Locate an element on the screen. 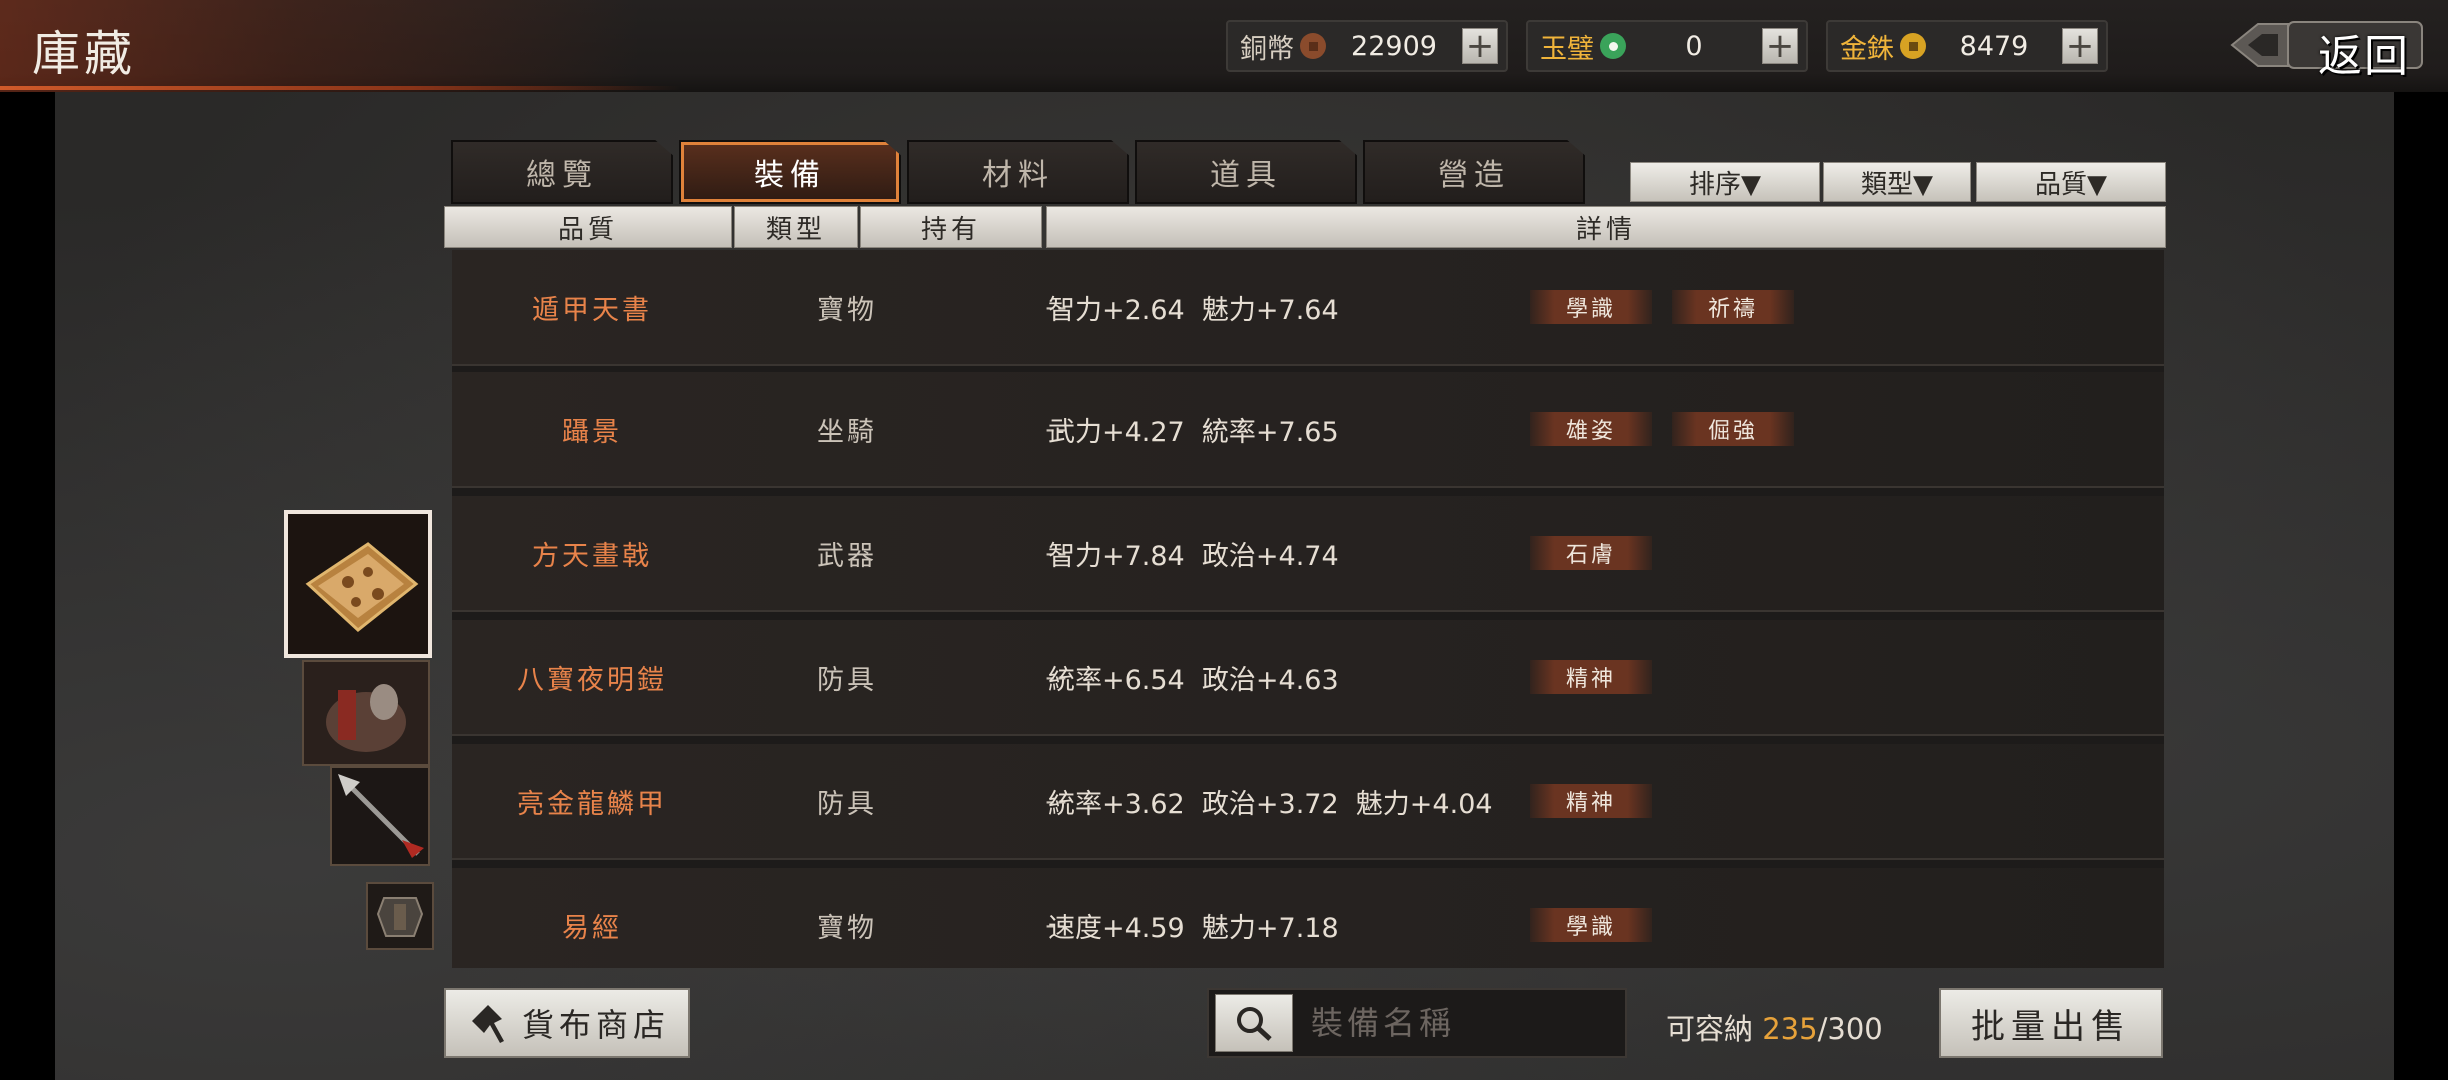  back-button: 返回 is located at coordinates (2328, 48).